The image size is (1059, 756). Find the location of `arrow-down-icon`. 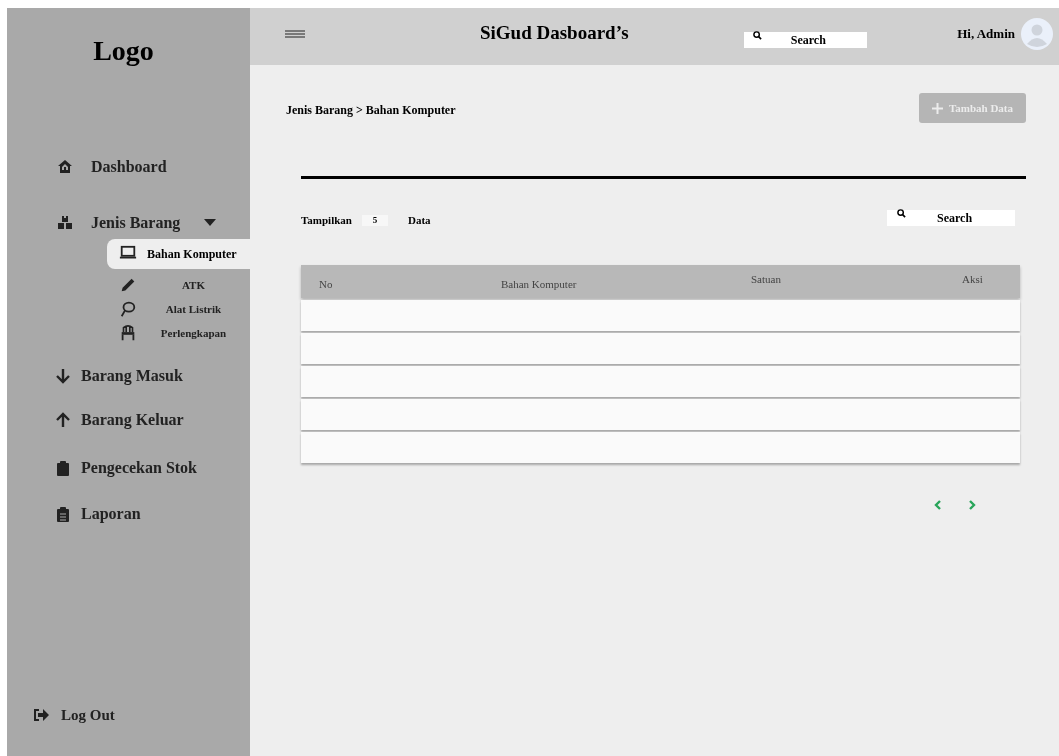

arrow-down-icon is located at coordinates (63, 376).